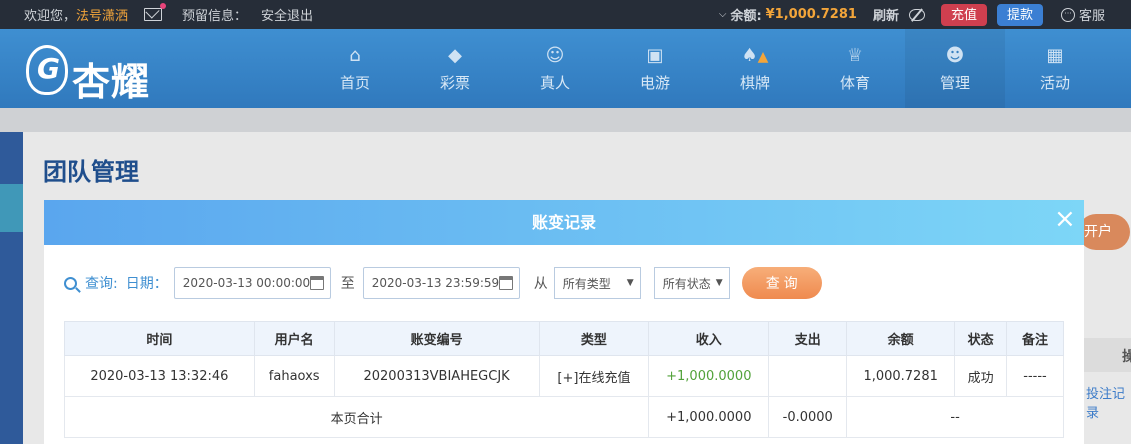  Describe the element at coordinates (565, 120) in the screenshot. I see `sub-bar` at that location.